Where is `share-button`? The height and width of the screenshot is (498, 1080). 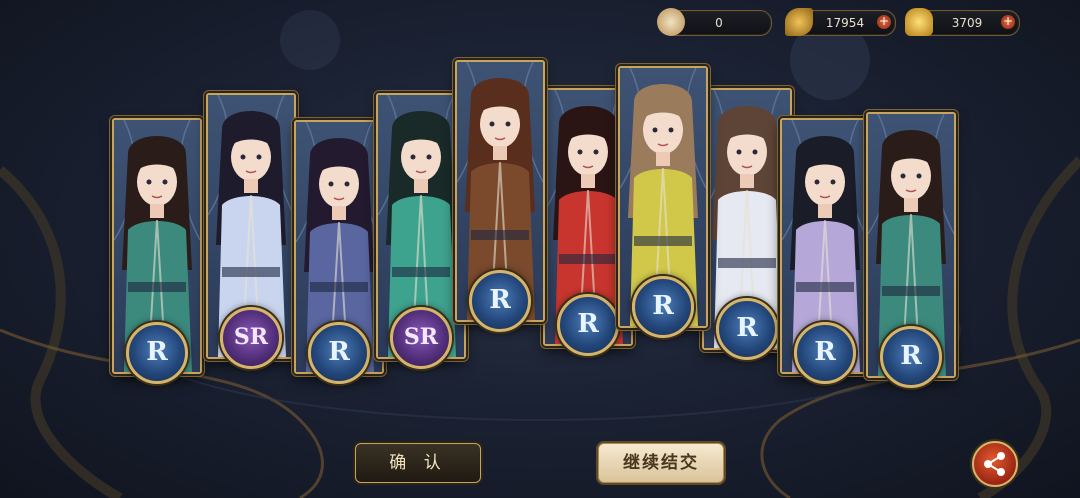 share-button is located at coordinates (995, 464).